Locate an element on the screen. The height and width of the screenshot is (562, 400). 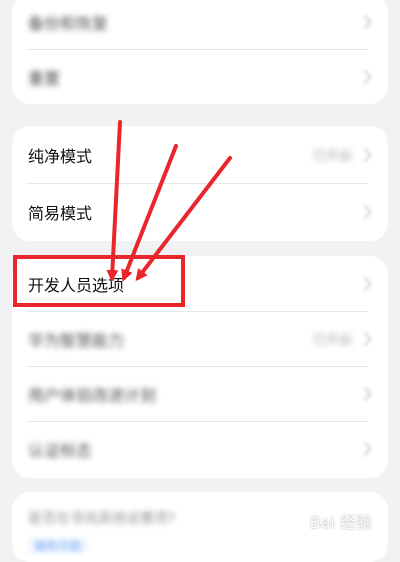
row-label: 认证标志 is located at coordinates (60, 450).